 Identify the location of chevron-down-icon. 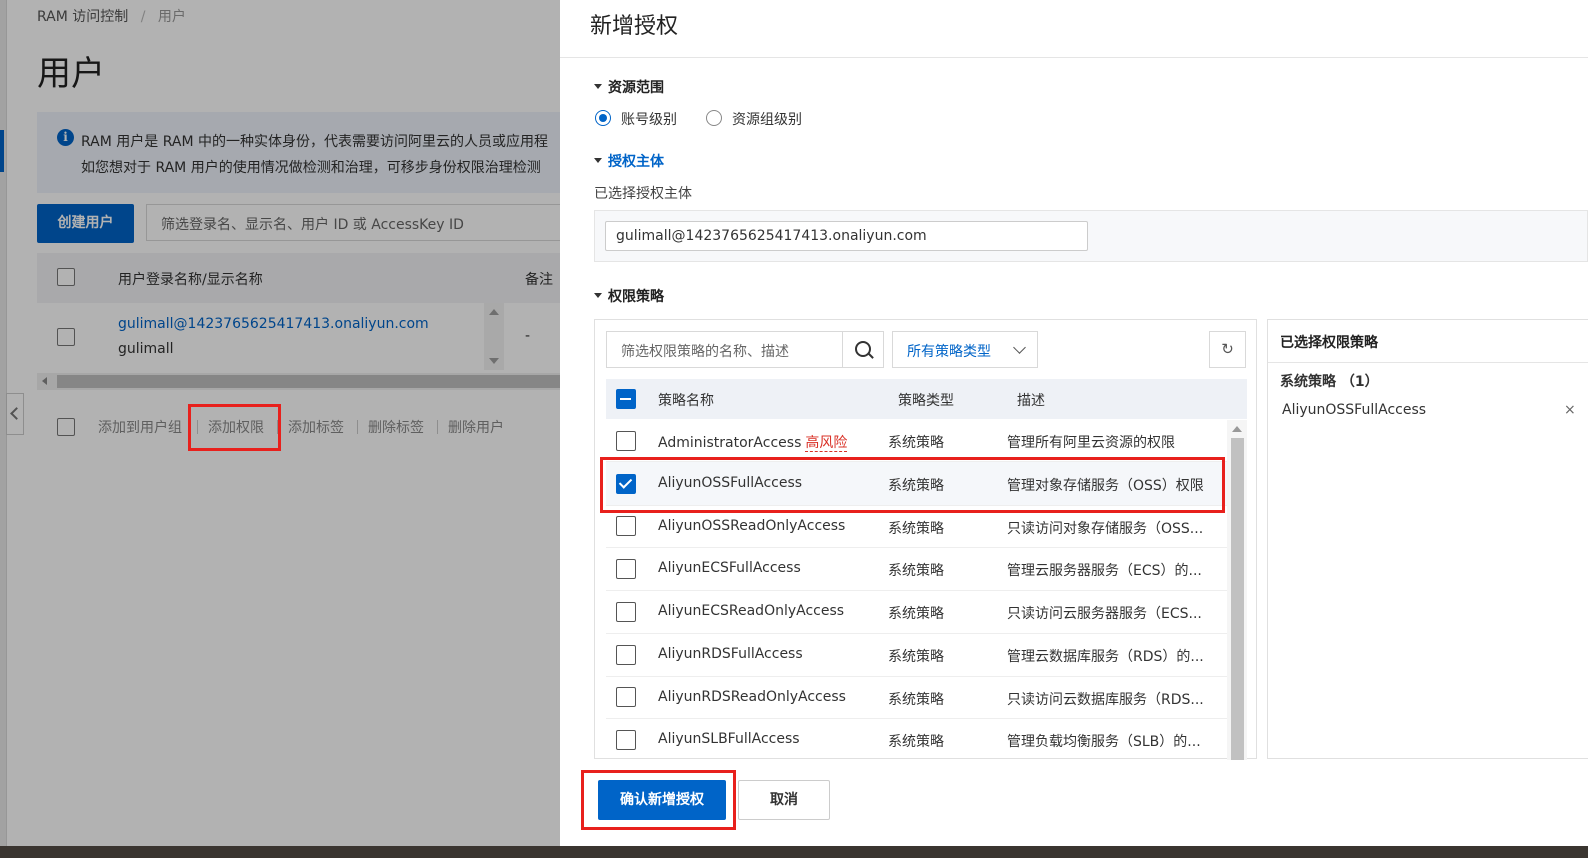
(1019, 347).